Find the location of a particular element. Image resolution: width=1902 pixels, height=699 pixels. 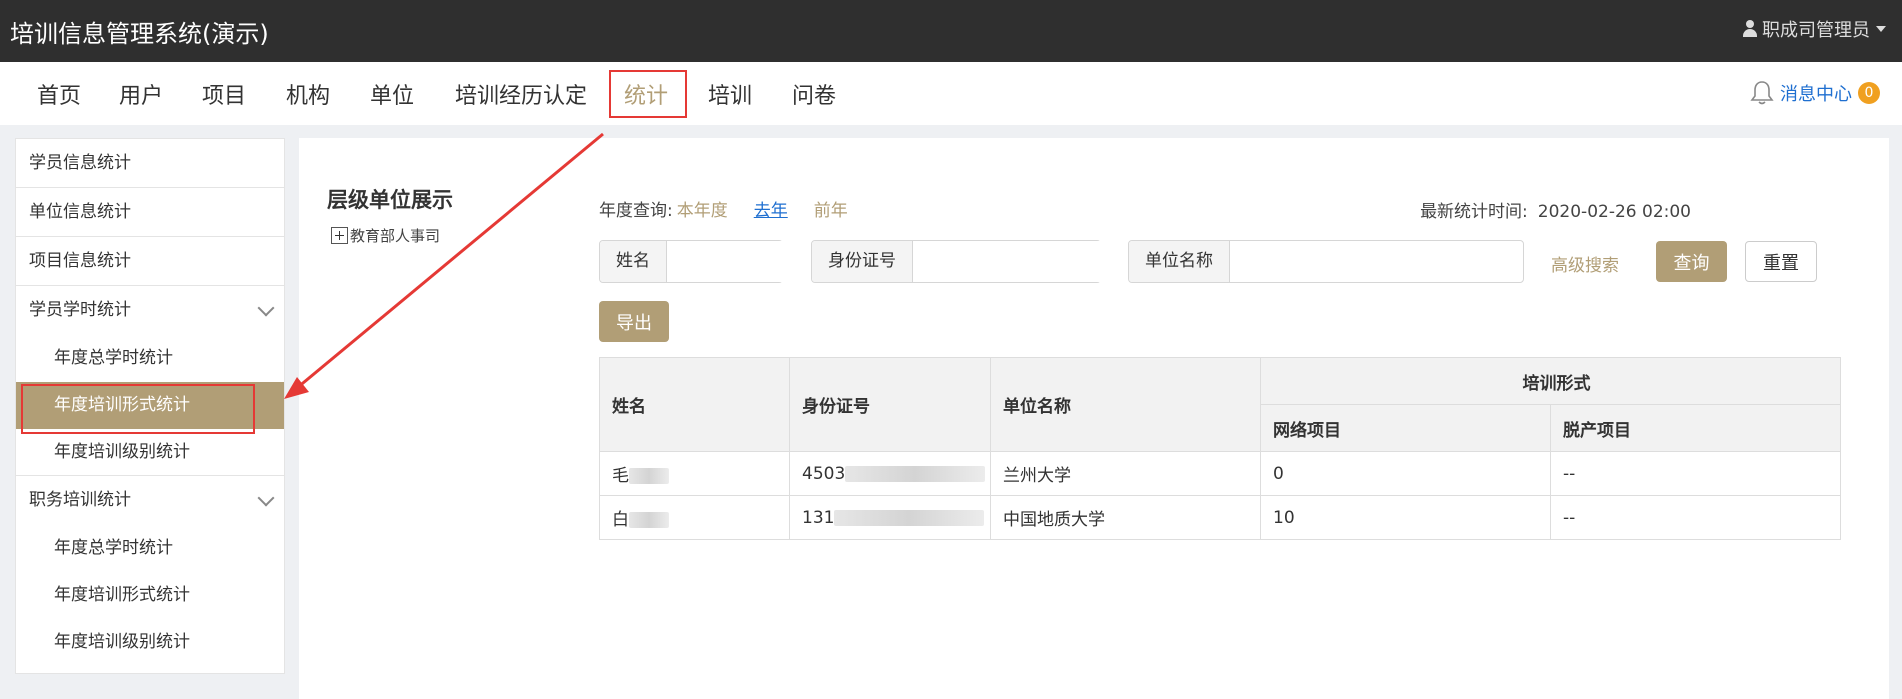

user-name: 职成司管理员 is located at coordinates (1816, 30).